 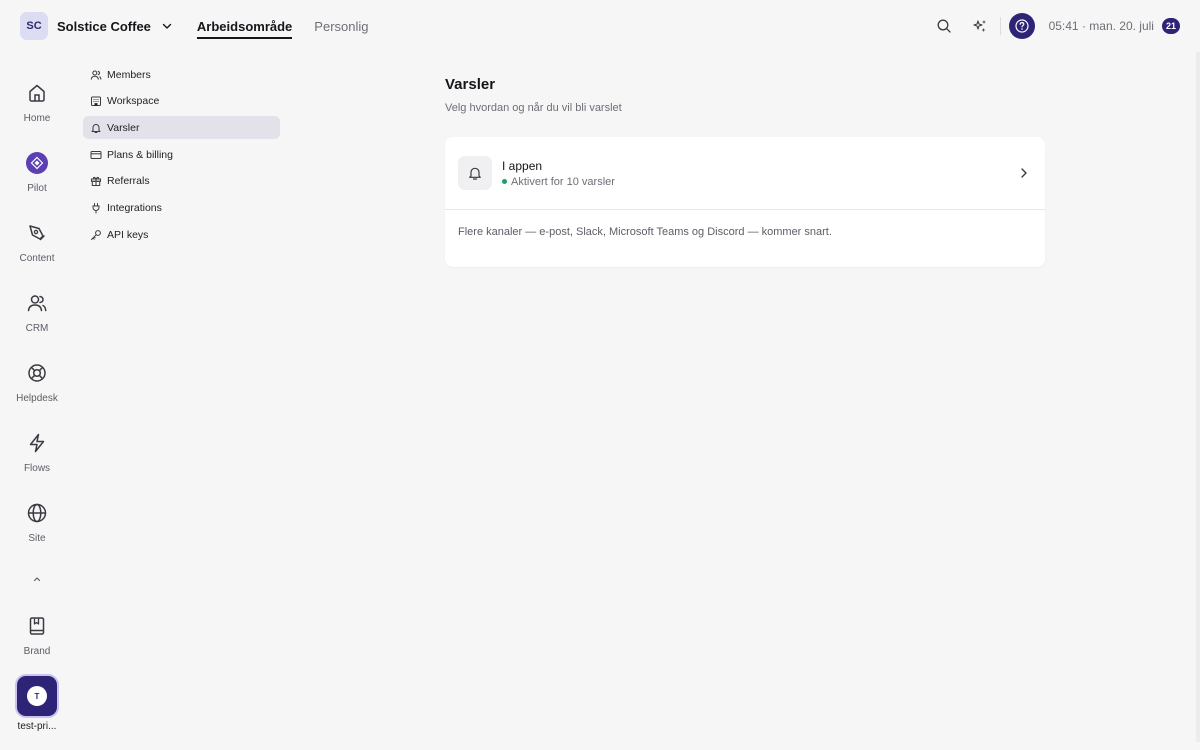 I want to click on rail-item-label: Flows, so click(x=37, y=468).